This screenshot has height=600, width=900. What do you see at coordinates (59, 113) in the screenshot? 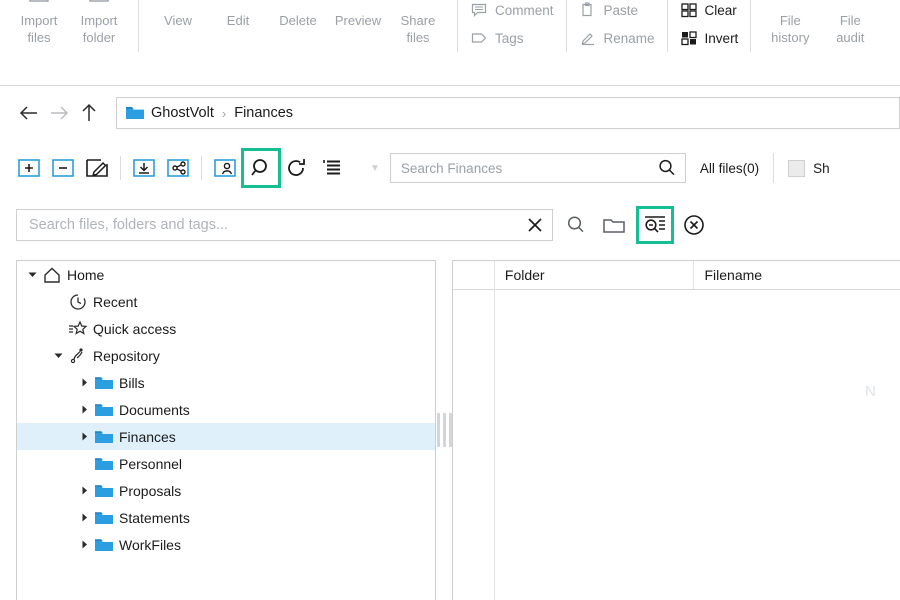
I see `forward-arrow-icon` at bounding box center [59, 113].